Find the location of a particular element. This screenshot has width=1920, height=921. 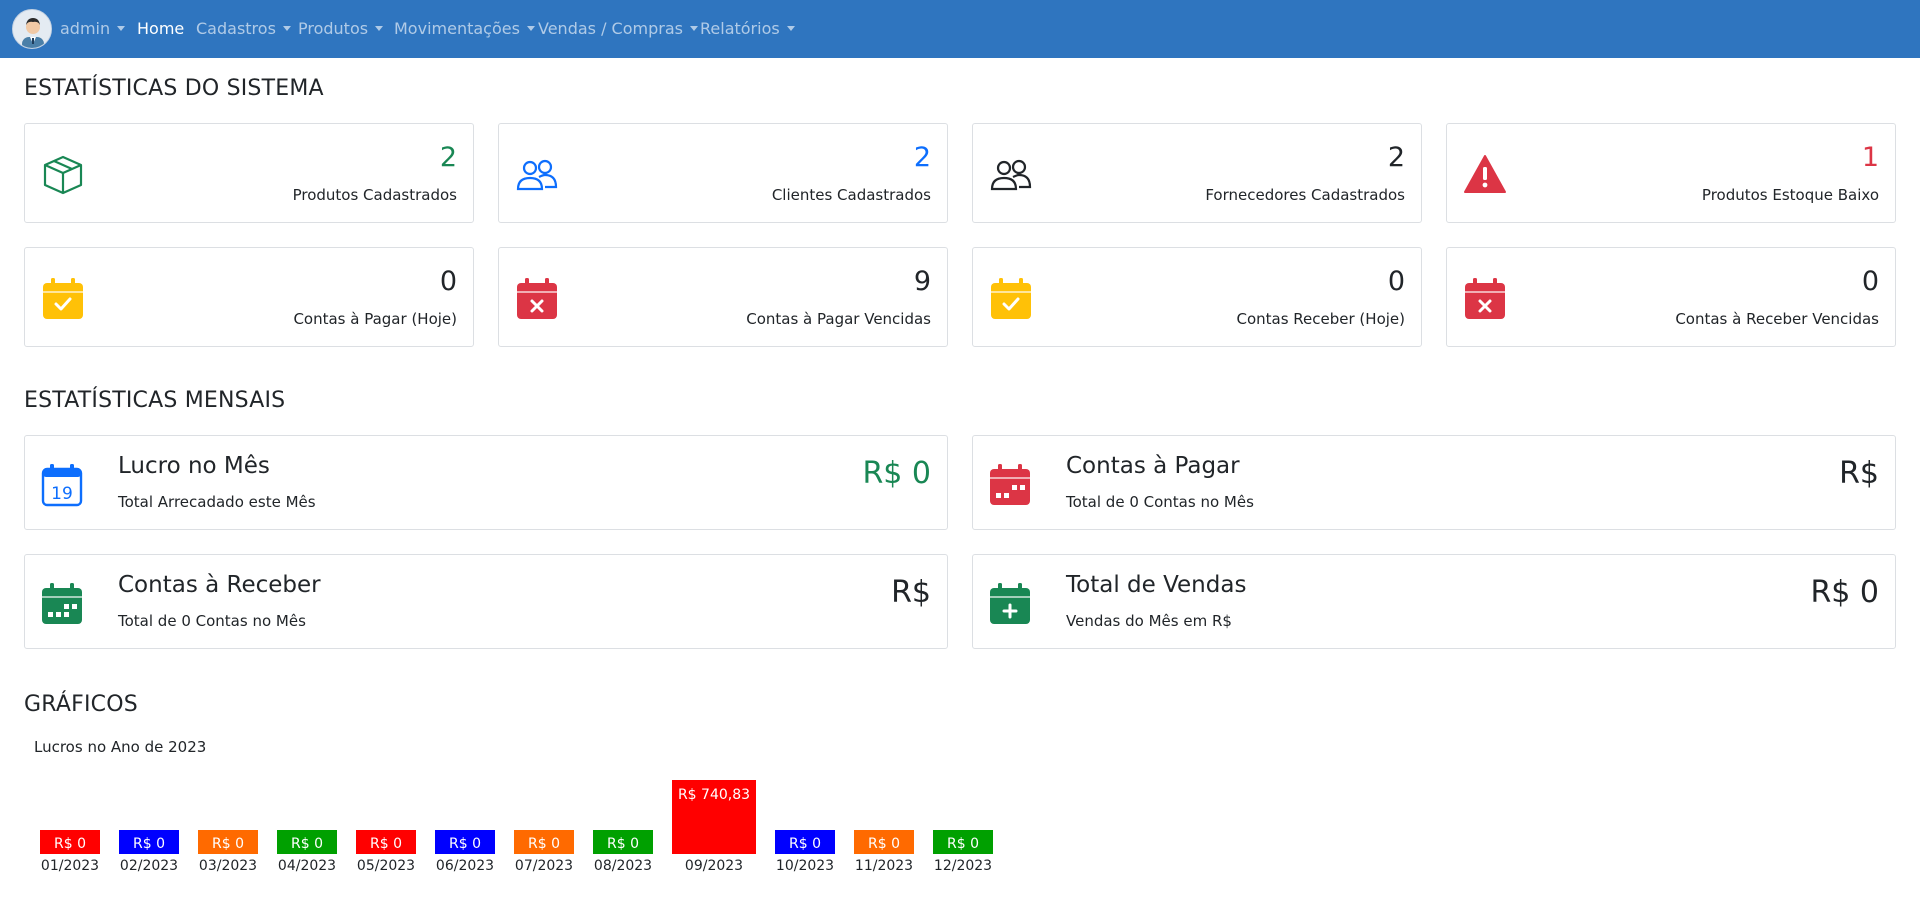

stat-value: 1 is located at coordinates (1870, 157).